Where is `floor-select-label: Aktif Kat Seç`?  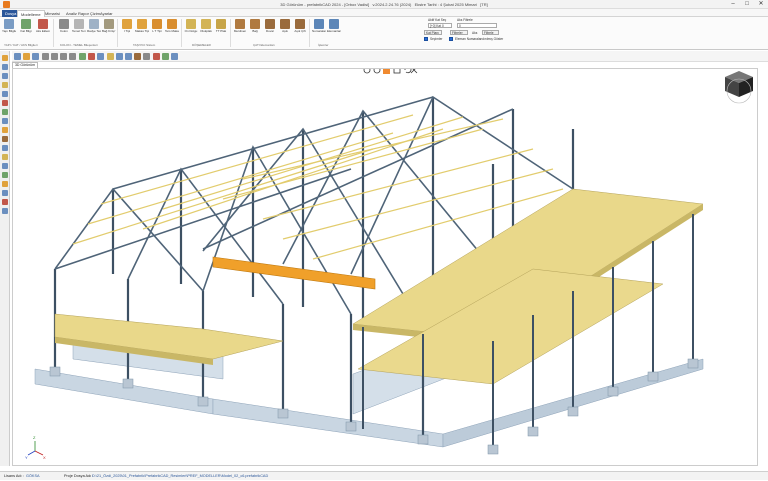 floor-select-label: Aktif Kat Seç is located at coordinates (437, 20).